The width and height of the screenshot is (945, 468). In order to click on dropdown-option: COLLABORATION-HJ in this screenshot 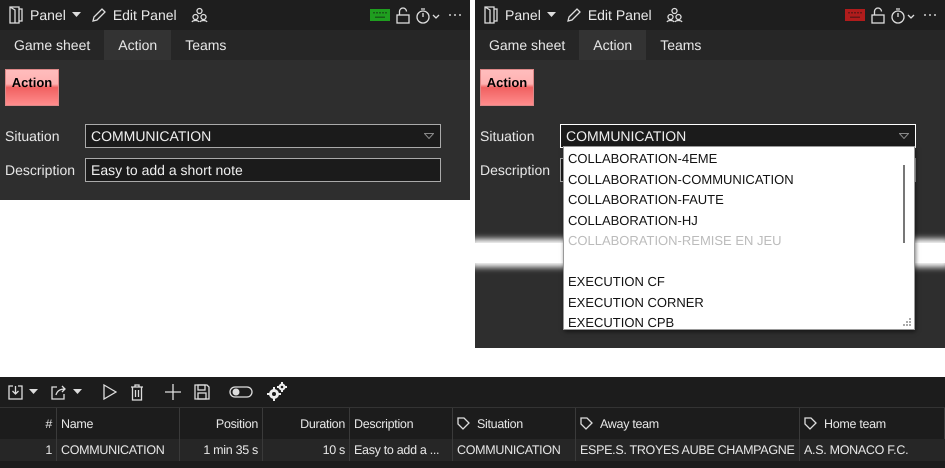, I will do `click(741, 220)`.